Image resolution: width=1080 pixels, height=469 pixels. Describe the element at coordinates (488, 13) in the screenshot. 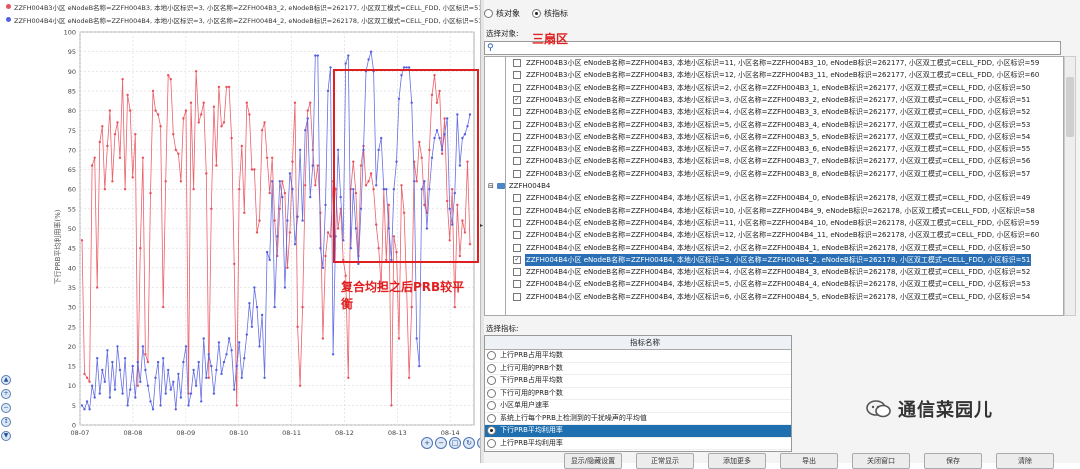

I see `radio-by-object-circle` at that location.